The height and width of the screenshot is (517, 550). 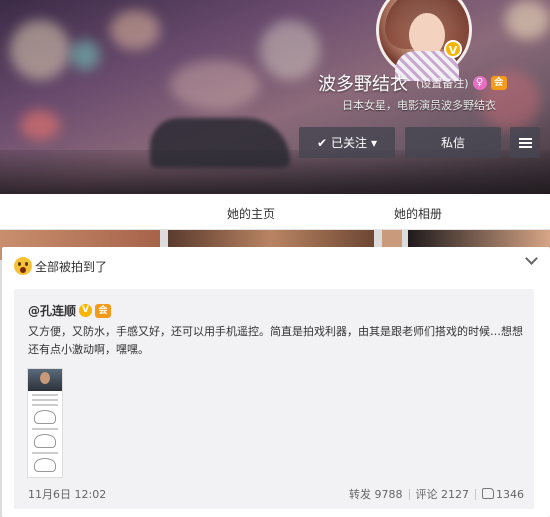 I want to click on message-label: 私信, so click(x=452, y=143).